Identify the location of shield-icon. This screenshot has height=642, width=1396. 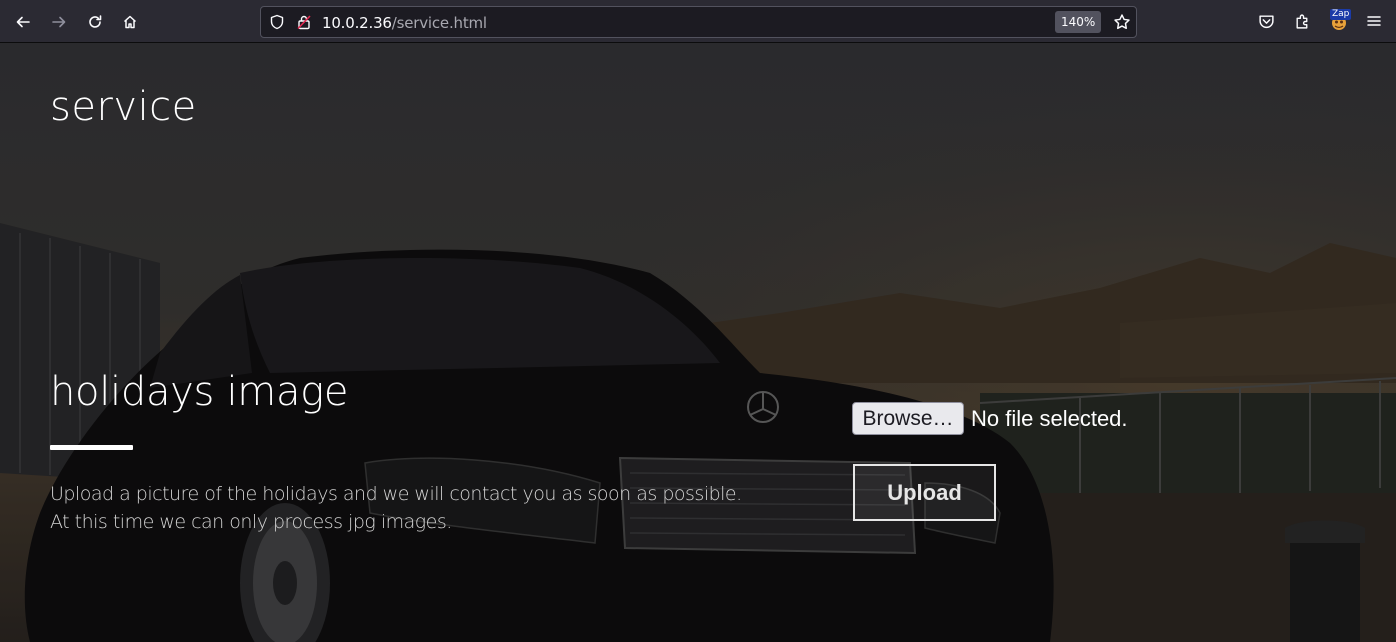
(277, 22).